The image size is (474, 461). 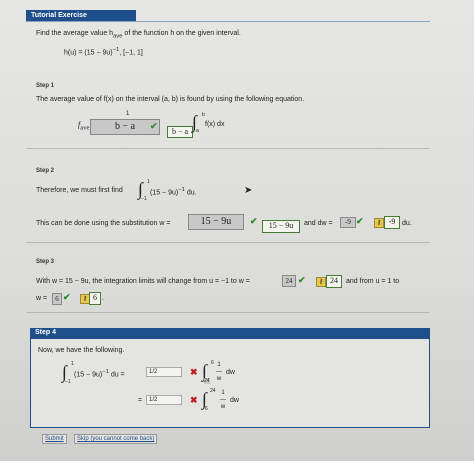 I want to click on step4-outer-upper: 1, so click(x=72, y=364).